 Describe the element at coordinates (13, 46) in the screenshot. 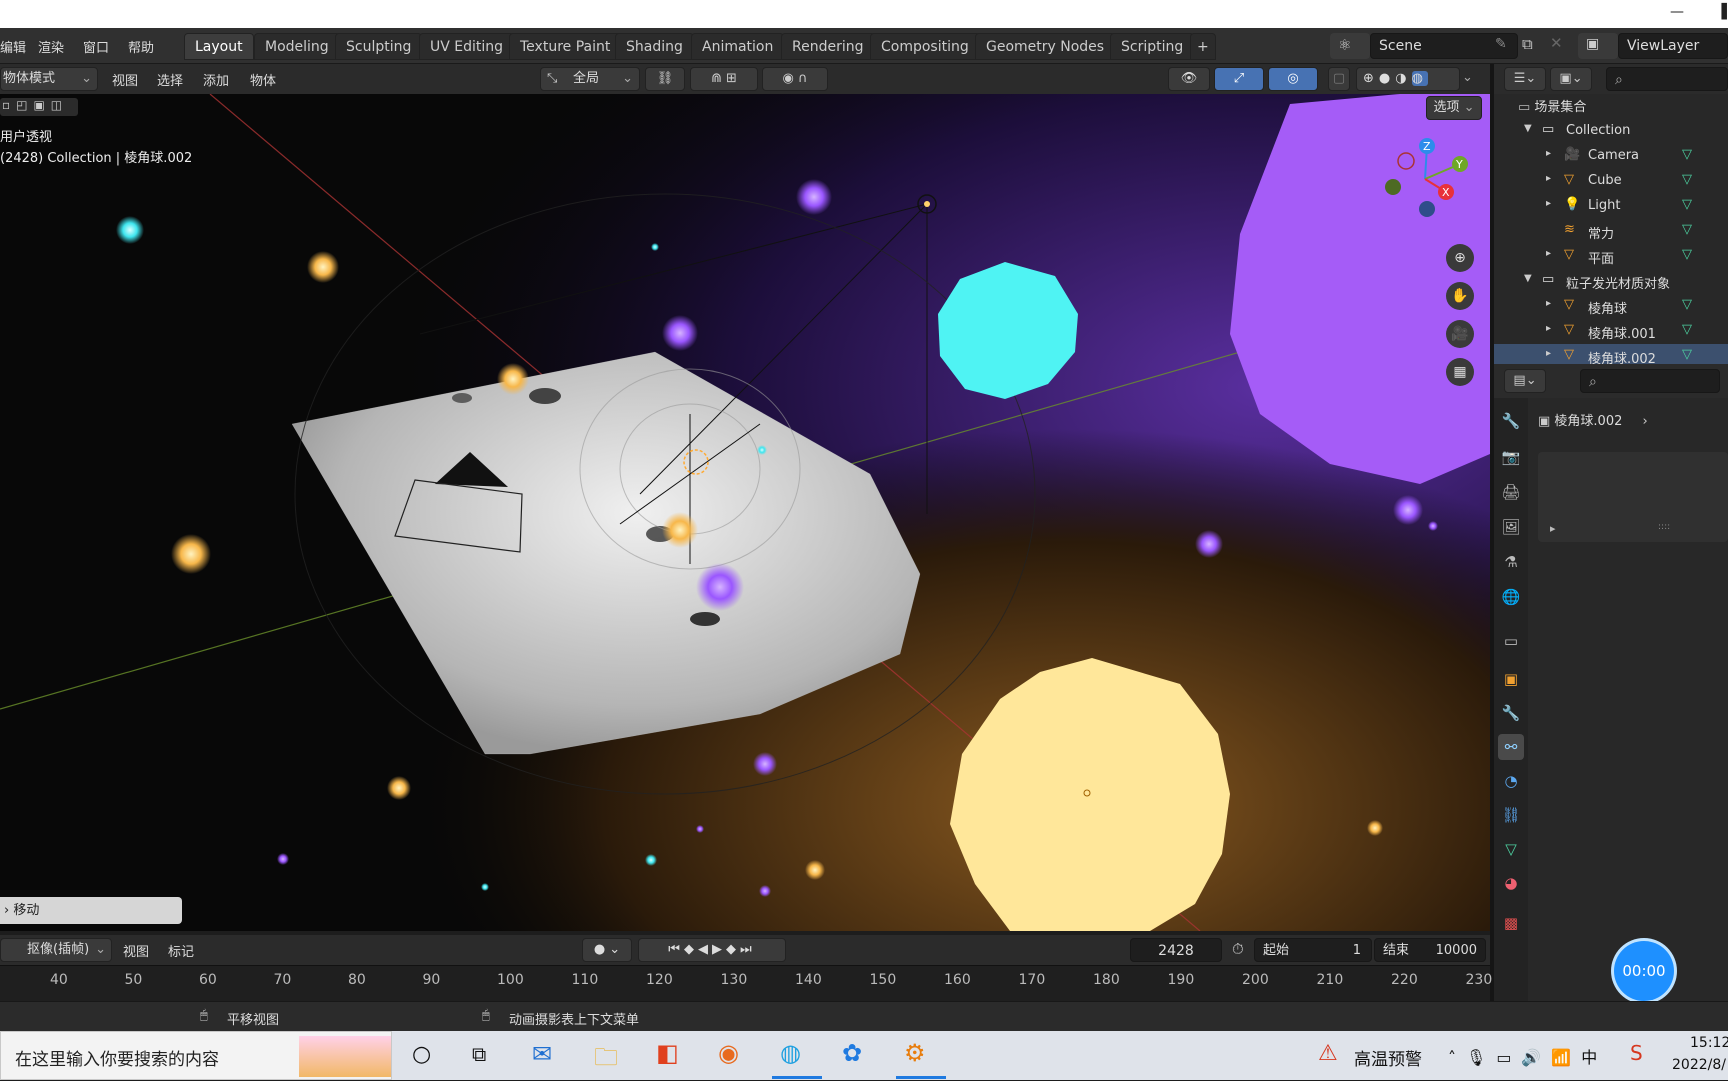

I see `menu-edit: 编辑` at that location.